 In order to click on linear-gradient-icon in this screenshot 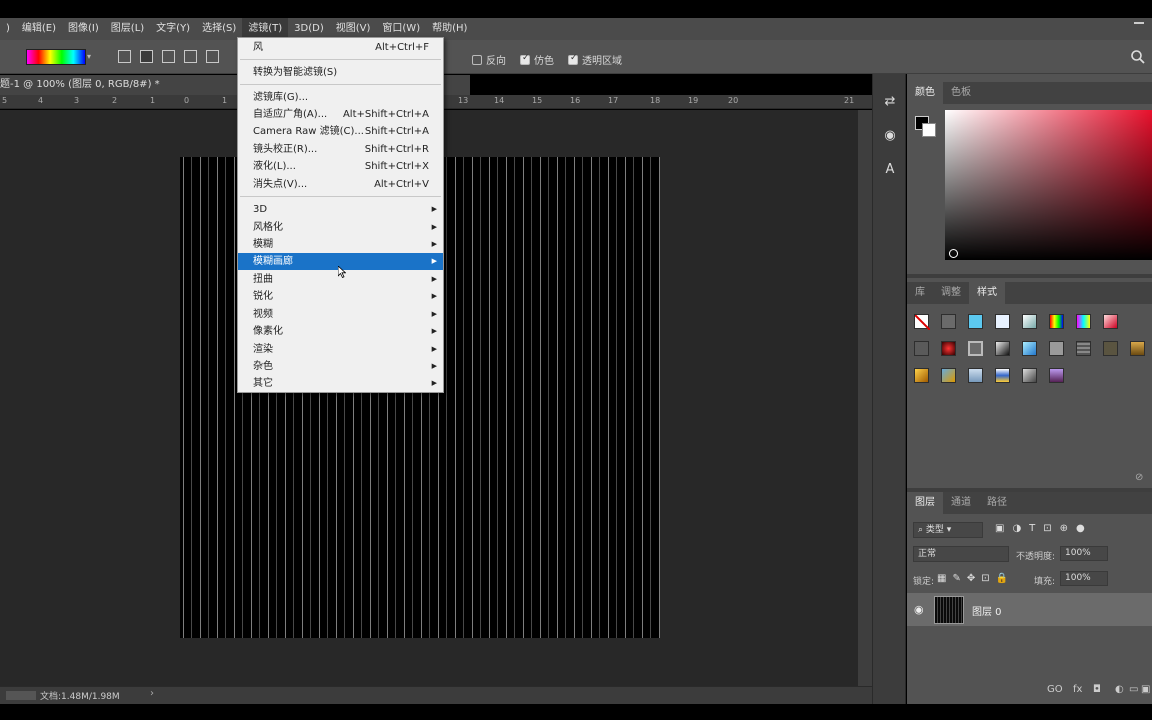, I will do `click(124, 56)`.